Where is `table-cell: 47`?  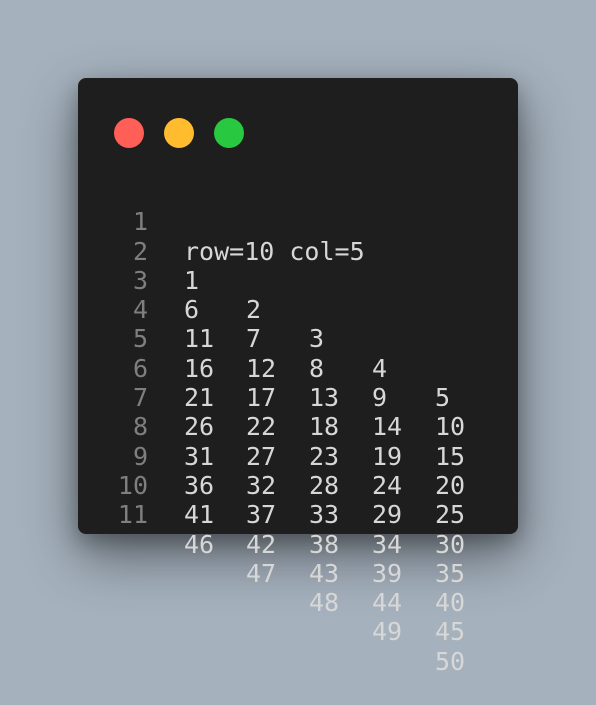
table-cell: 47 is located at coordinates (261, 573).